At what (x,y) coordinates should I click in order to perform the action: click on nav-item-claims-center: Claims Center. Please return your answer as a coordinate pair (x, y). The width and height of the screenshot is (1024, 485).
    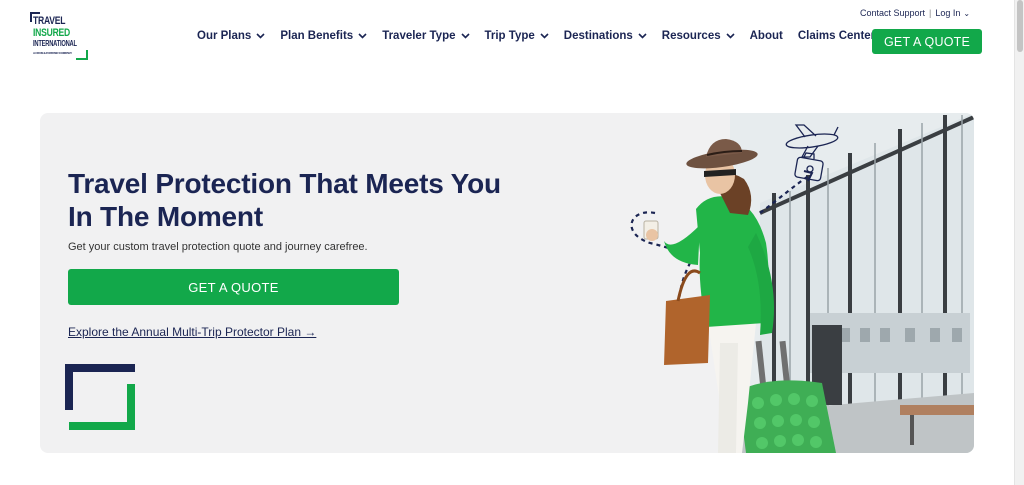
    Looking at the image, I should click on (836, 36).